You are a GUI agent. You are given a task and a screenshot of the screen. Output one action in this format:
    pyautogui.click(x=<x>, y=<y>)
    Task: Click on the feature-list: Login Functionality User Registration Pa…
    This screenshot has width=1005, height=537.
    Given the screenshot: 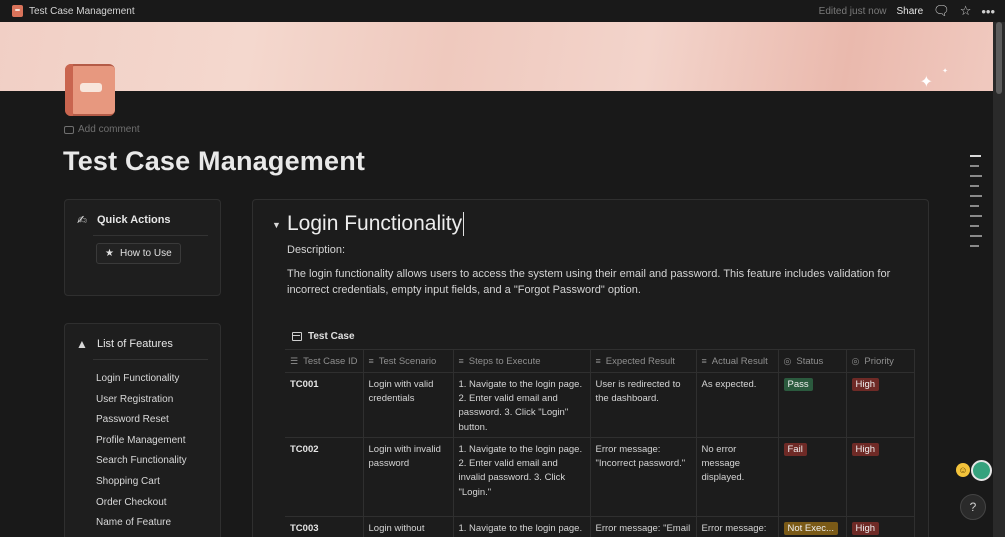 What is the action you would take?
    pyautogui.click(x=142, y=447)
    